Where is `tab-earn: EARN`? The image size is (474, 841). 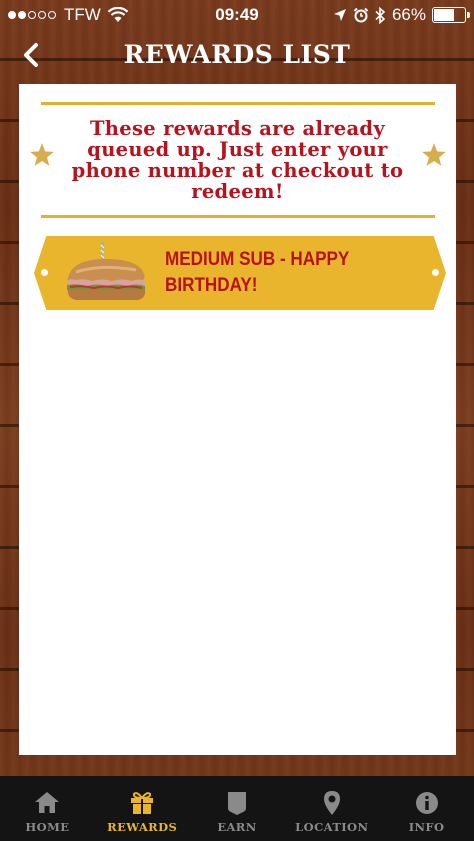
tab-earn: EARN is located at coordinates (237, 808).